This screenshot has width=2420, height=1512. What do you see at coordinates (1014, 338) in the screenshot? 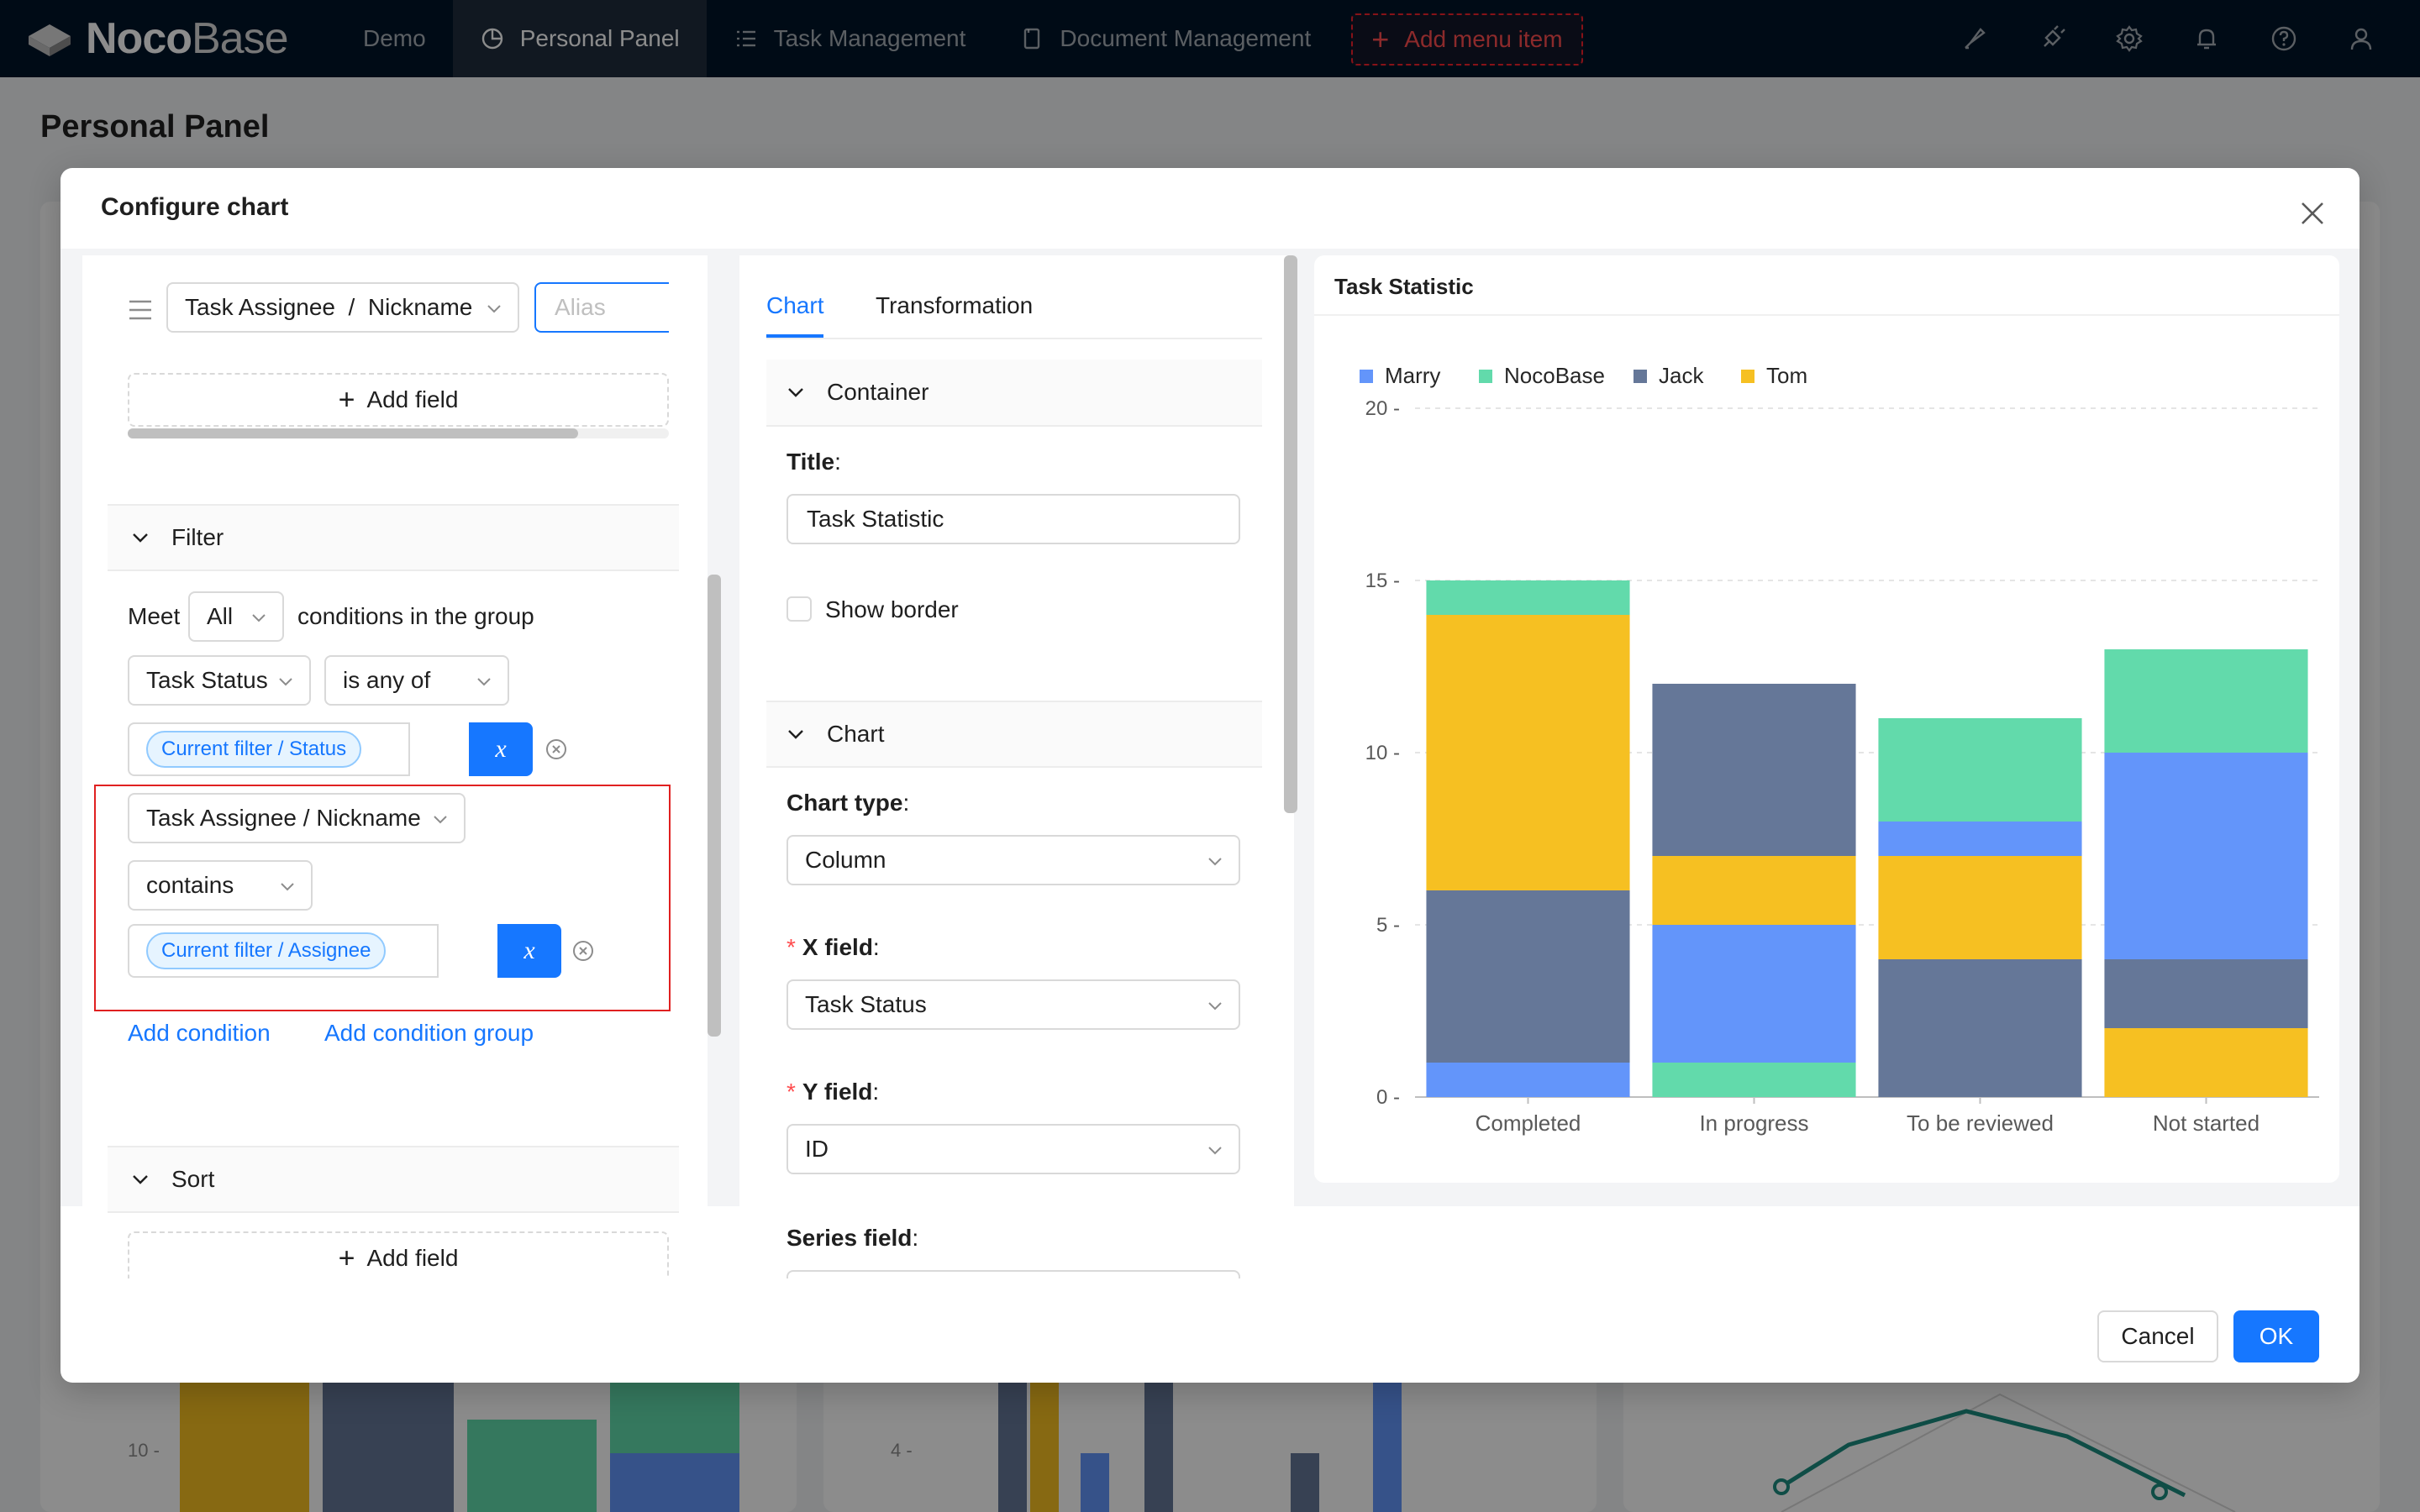
I see `tabs-divider` at bounding box center [1014, 338].